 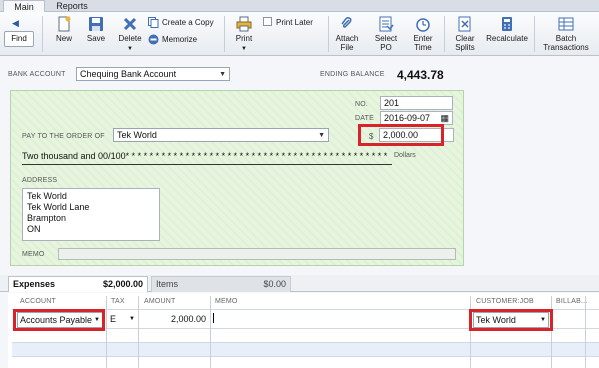 I want to click on tab-items: Items $0.00, so click(x=221, y=284).